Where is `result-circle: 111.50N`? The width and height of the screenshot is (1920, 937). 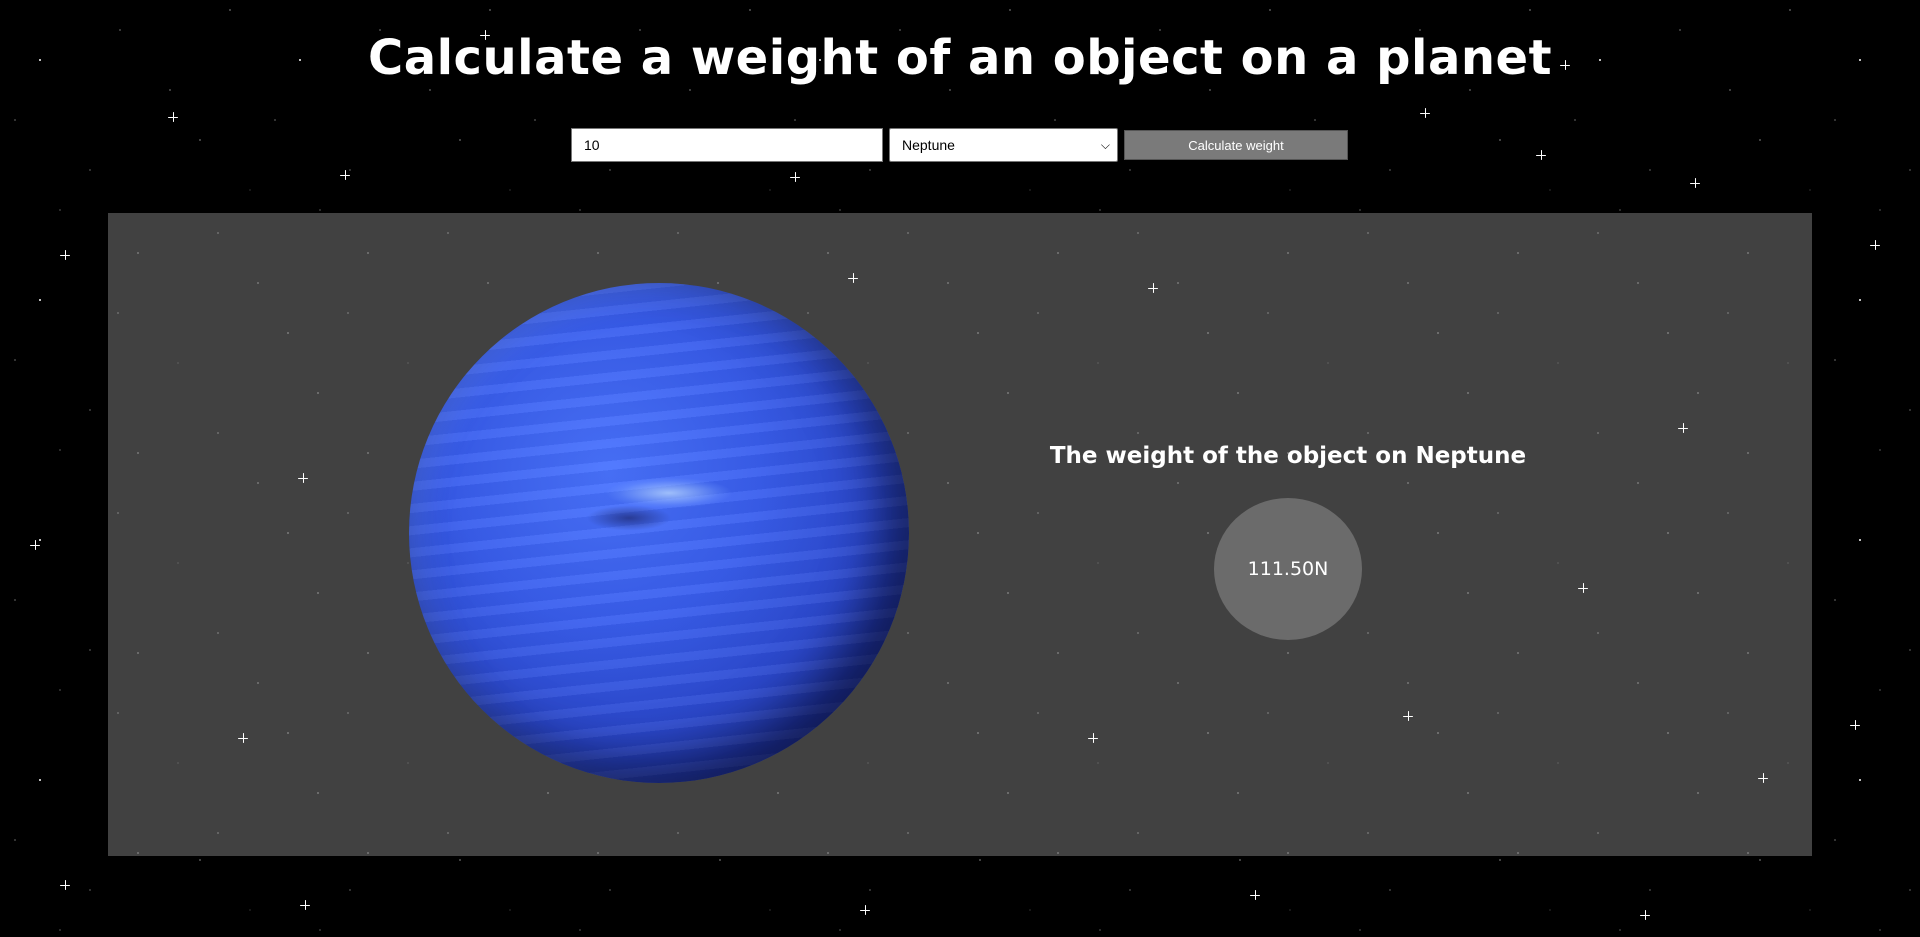 result-circle: 111.50N is located at coordinates (1288, 569).